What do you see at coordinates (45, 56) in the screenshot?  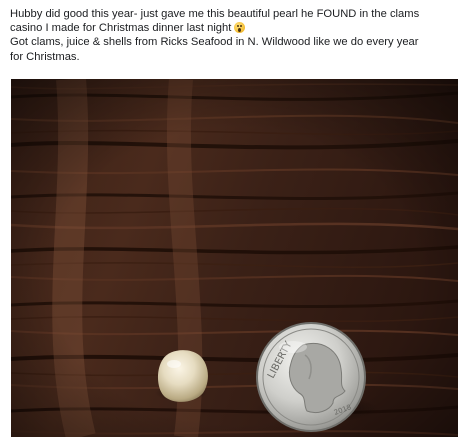 I see `post-text-line-4: for Christmas.` at bounding box center [45, 56].